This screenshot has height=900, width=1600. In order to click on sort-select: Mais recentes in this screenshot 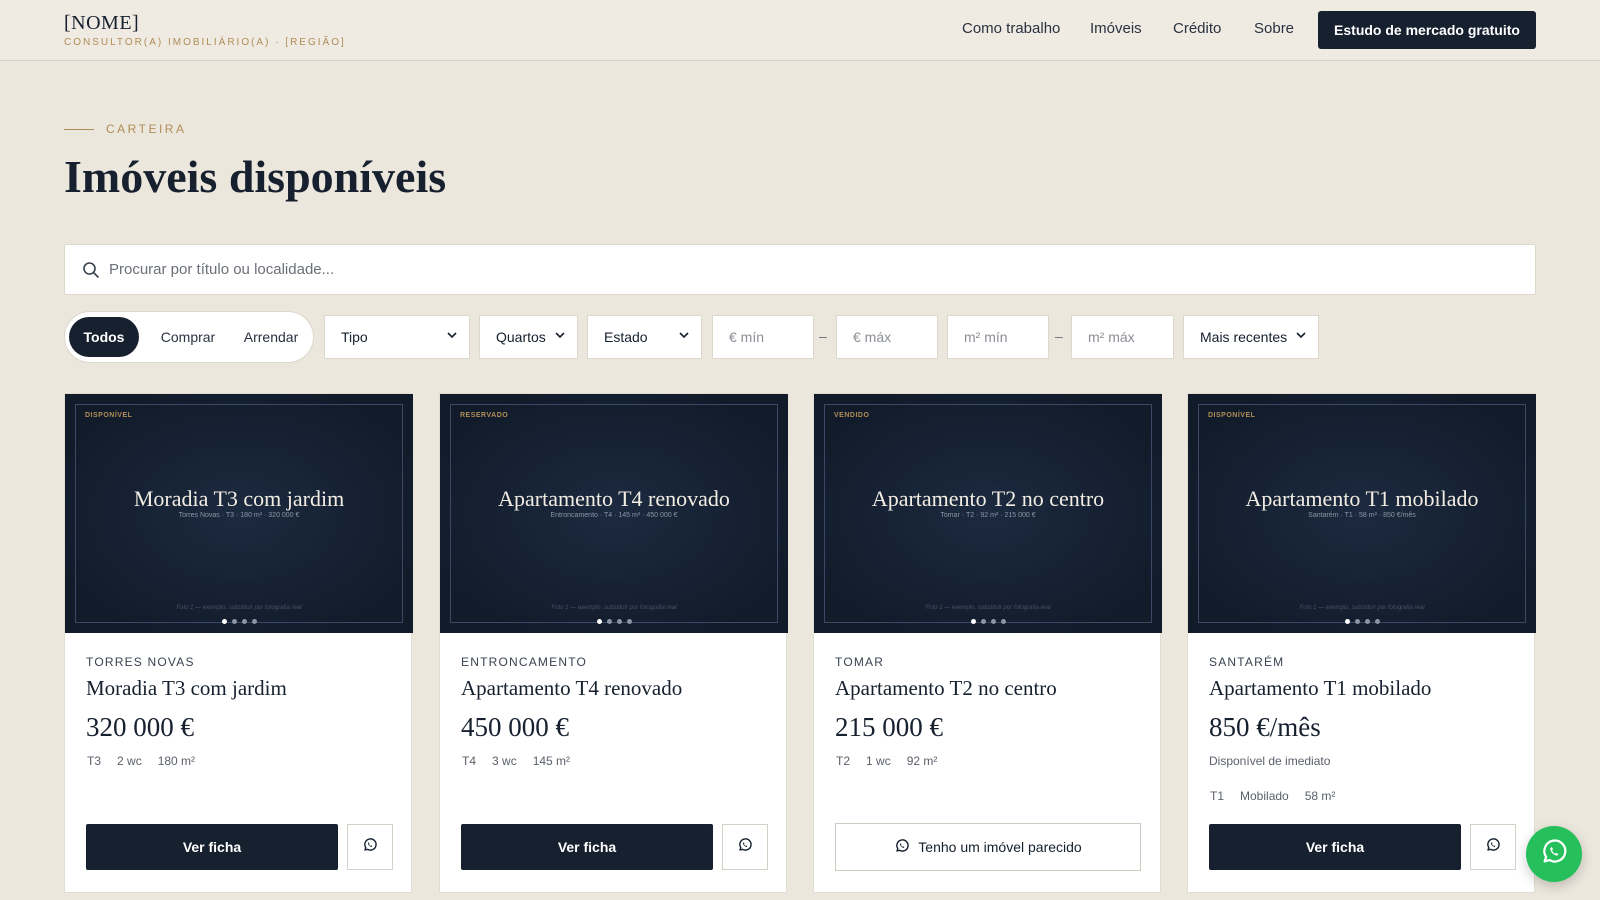, I will do `click(1251, 337)`.